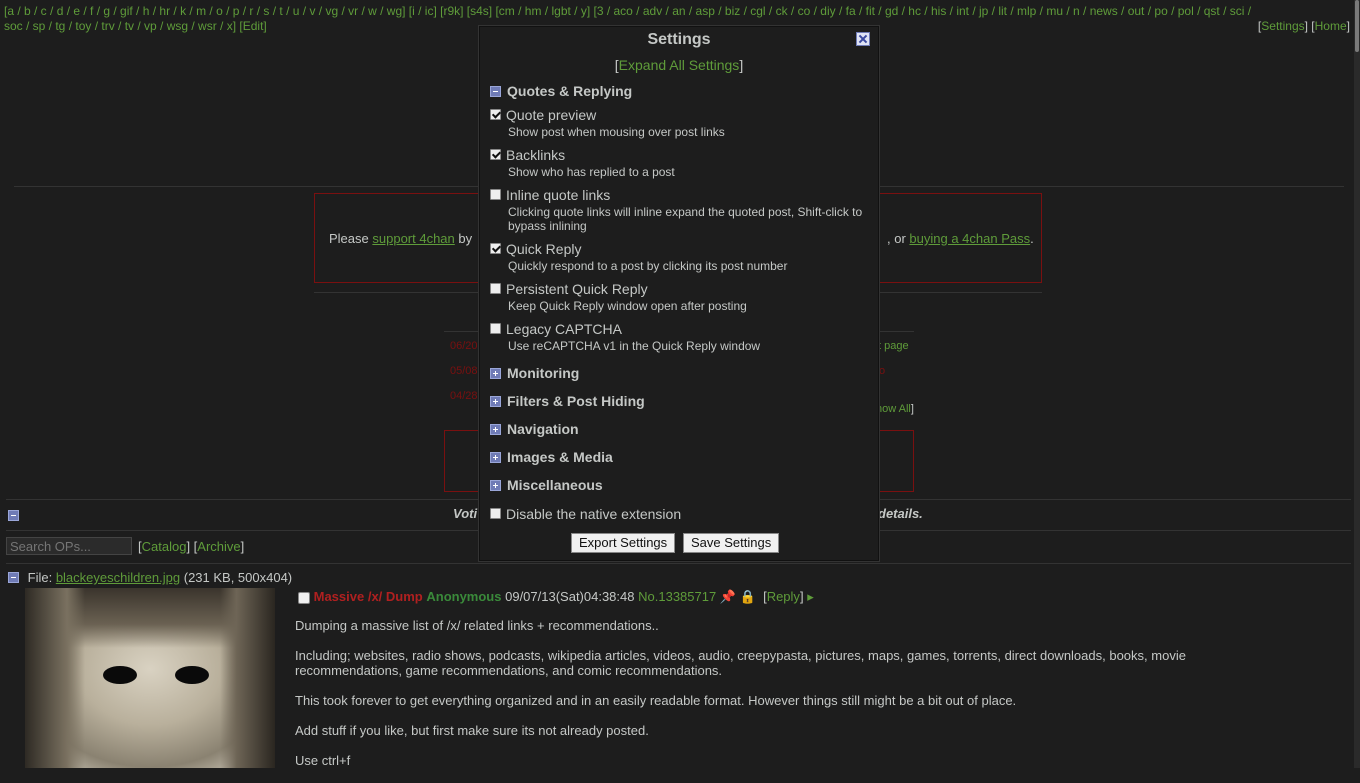  I want to click on thread-thumbnail, so click(150, 678).